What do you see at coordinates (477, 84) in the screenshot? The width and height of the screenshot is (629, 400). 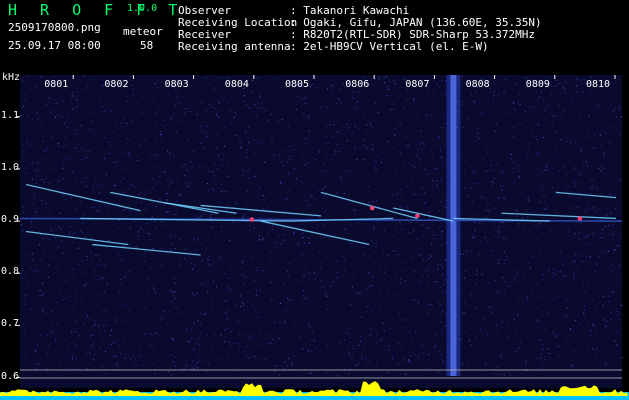 I see `x-tick-label: 0808` at bounding box center [477, 84].